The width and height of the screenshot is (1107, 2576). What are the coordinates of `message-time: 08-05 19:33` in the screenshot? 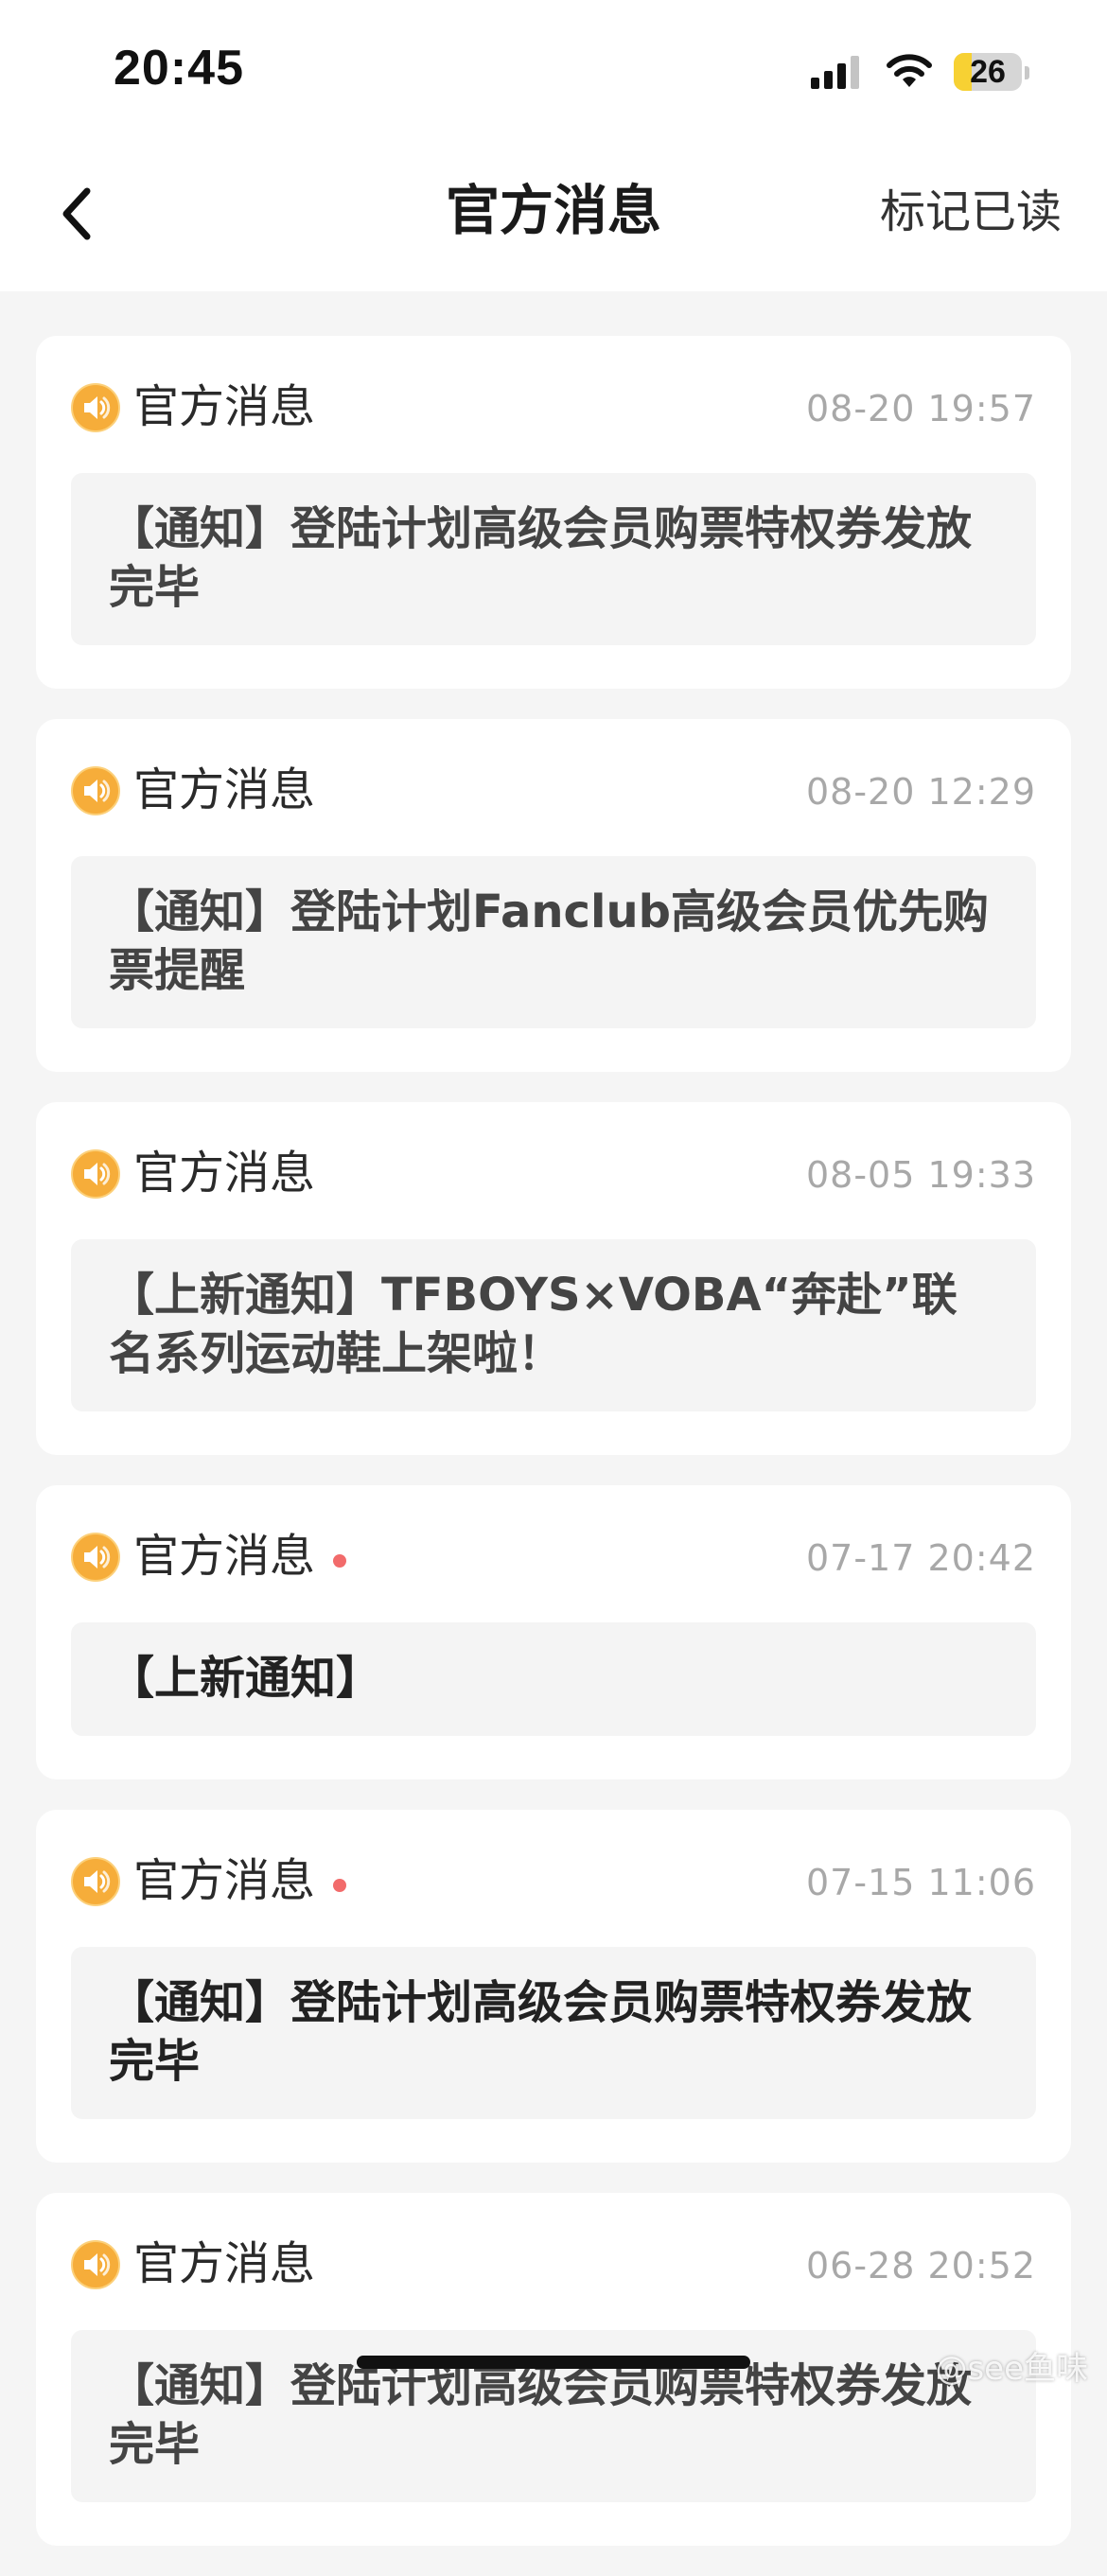 It's located at (920, 1175).